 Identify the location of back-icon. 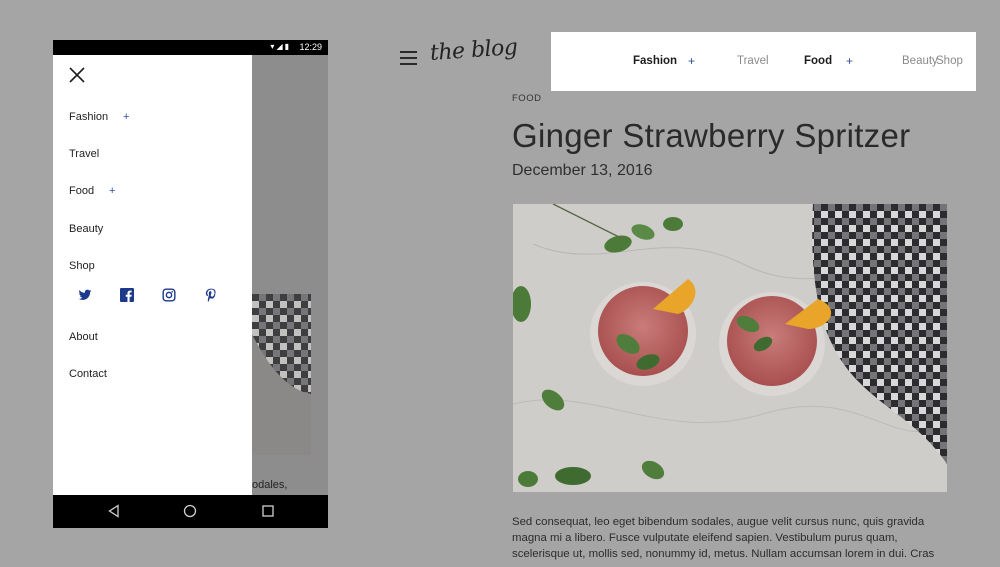
(114, 511).